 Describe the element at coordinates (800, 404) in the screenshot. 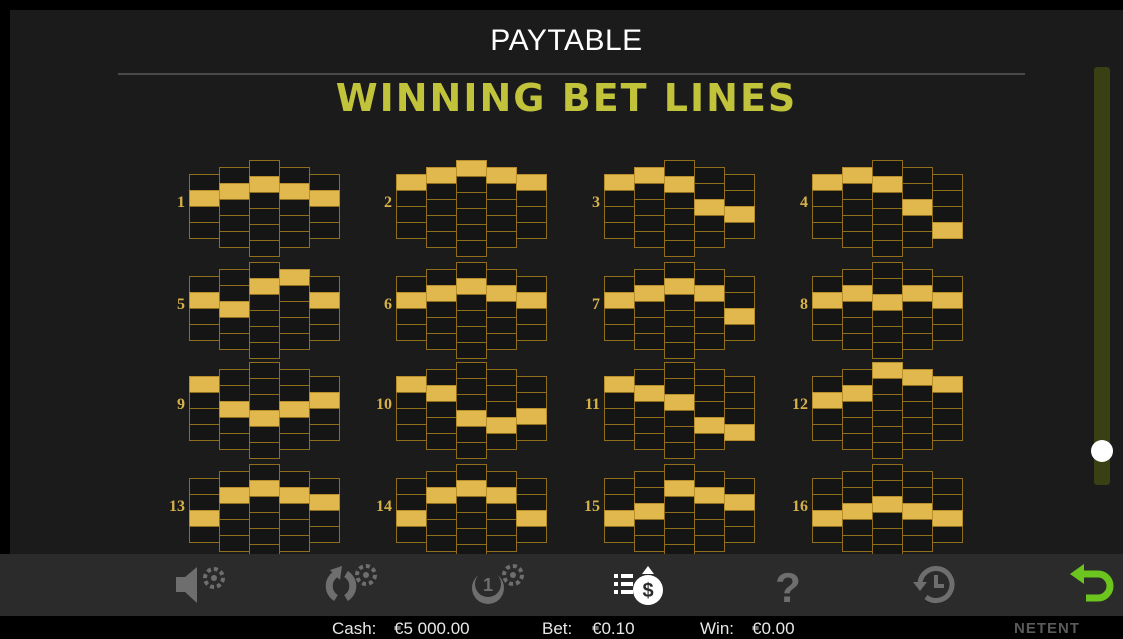

I see `bet-line-number: 12` at that location.